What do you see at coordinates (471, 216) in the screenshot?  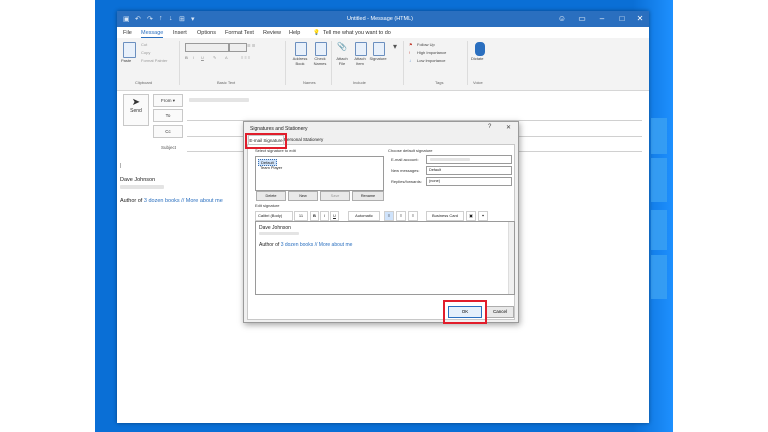 I see `insert-picture-icon: ▣` at bounding box center [471, 216].